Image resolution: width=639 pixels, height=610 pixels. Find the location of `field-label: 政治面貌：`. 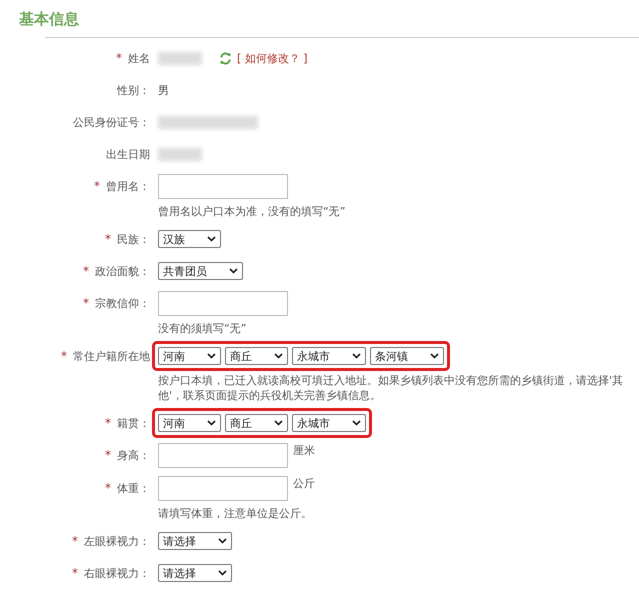

field-label: 政治面貌： is located at coordinates (122, 271).